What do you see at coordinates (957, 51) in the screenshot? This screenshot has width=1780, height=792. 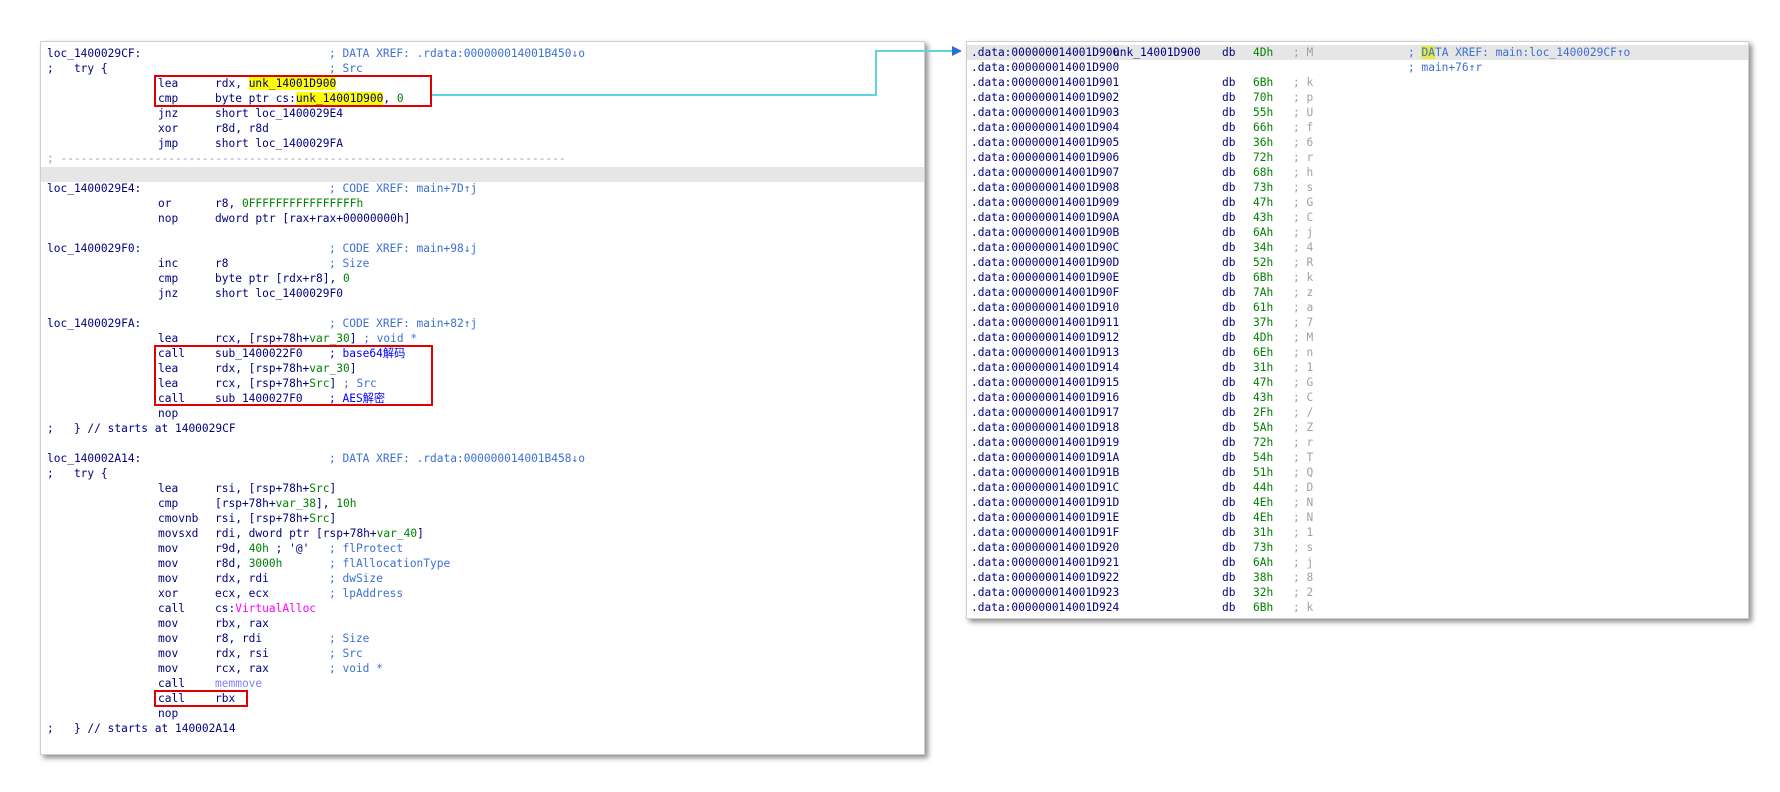 I see `arrow-head-icon` at bounding box center [957, 51].